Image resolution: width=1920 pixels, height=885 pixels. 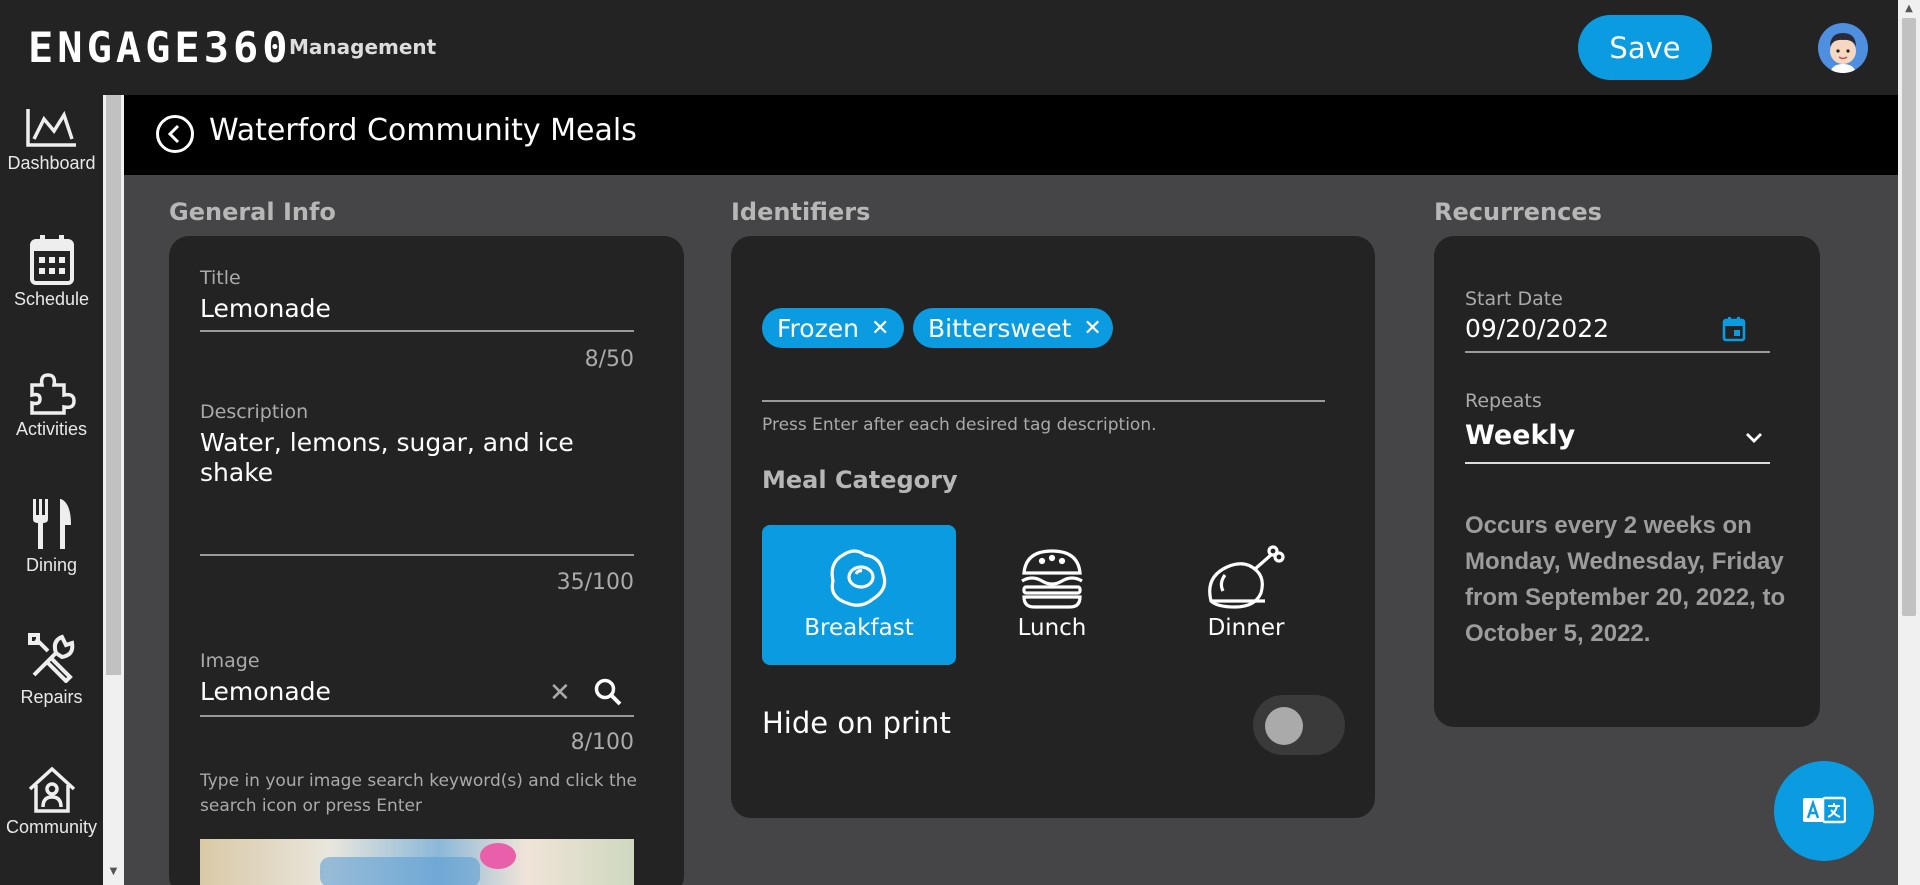 I want to click on tag-label: Bittersweet, so click(x=1000, y=328).